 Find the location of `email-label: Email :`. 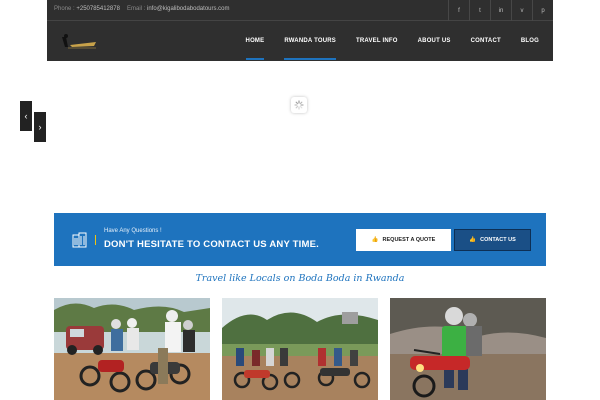

email-label: Email : is located at coordinates (136, 9).